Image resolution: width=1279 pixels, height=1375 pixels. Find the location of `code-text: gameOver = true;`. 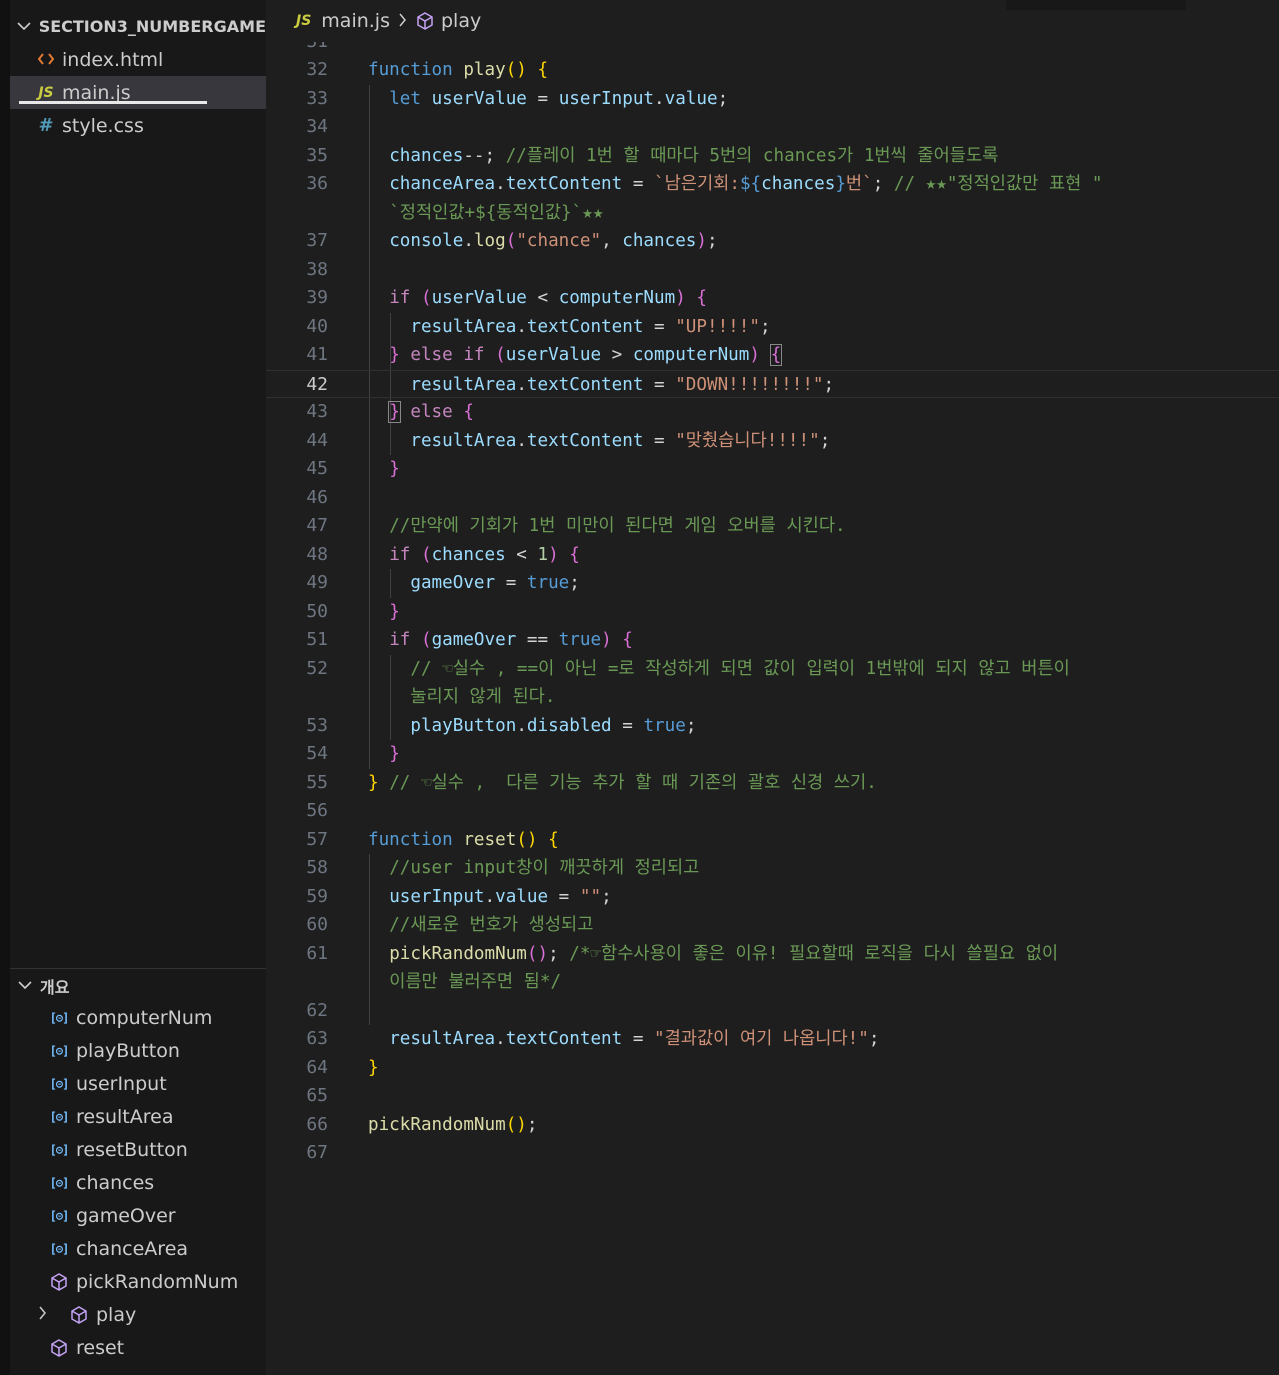

code-text: gameOver = true; is located at coordinates (495, 583).